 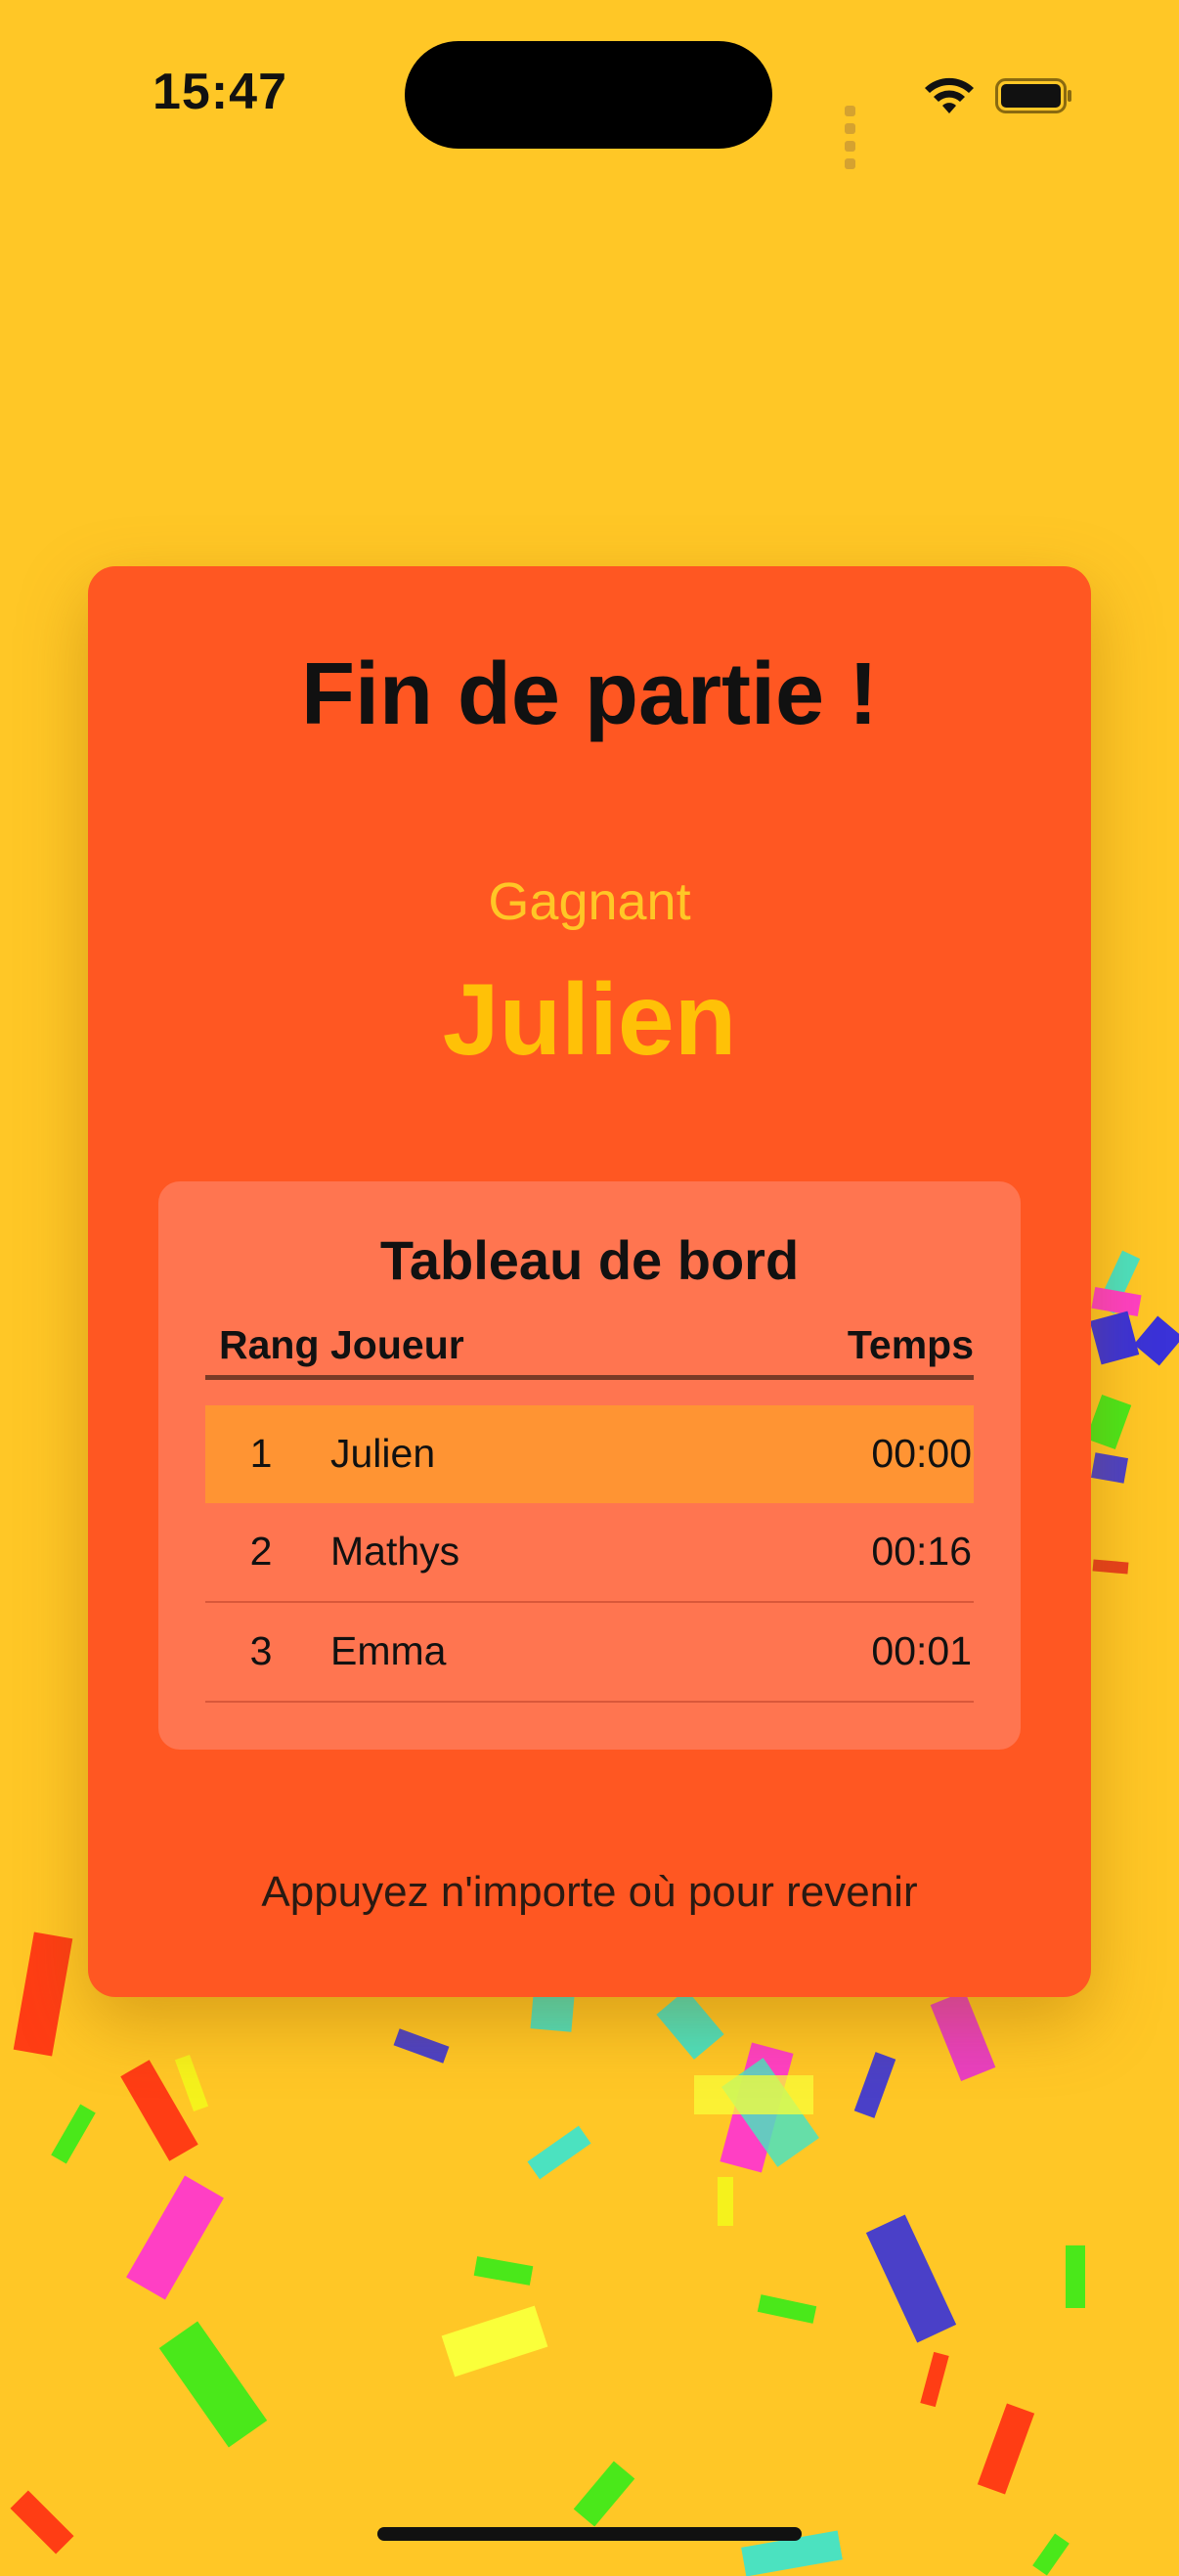 I want to click on battery-icon, so click(x=1033, y=95).